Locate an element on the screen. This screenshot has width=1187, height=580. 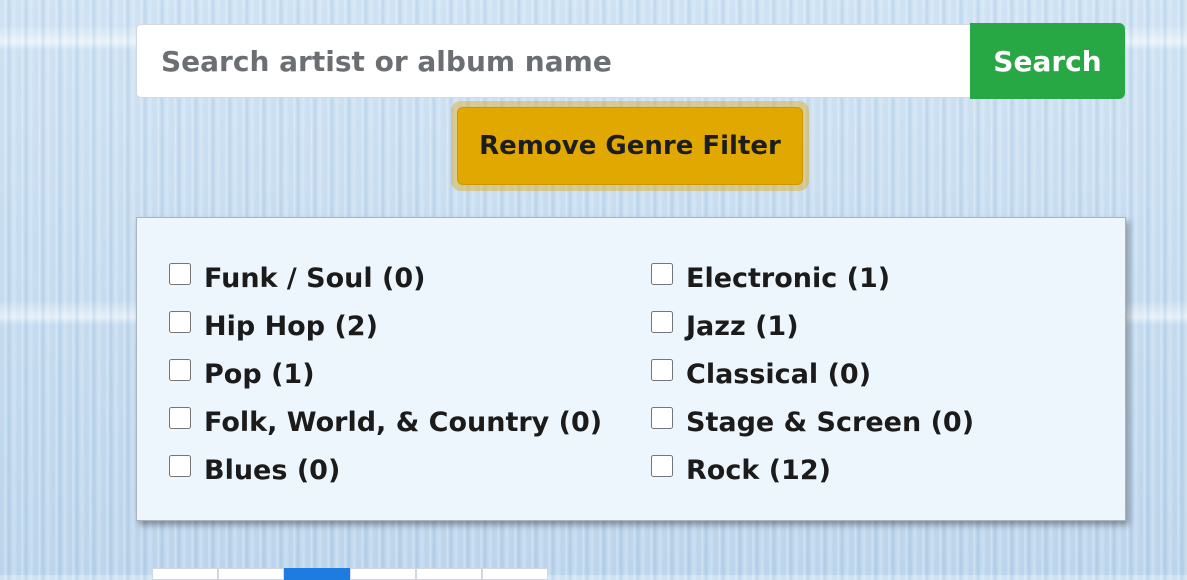
genre-option-rock: Rock (12) is located at coordinates (812, 470).